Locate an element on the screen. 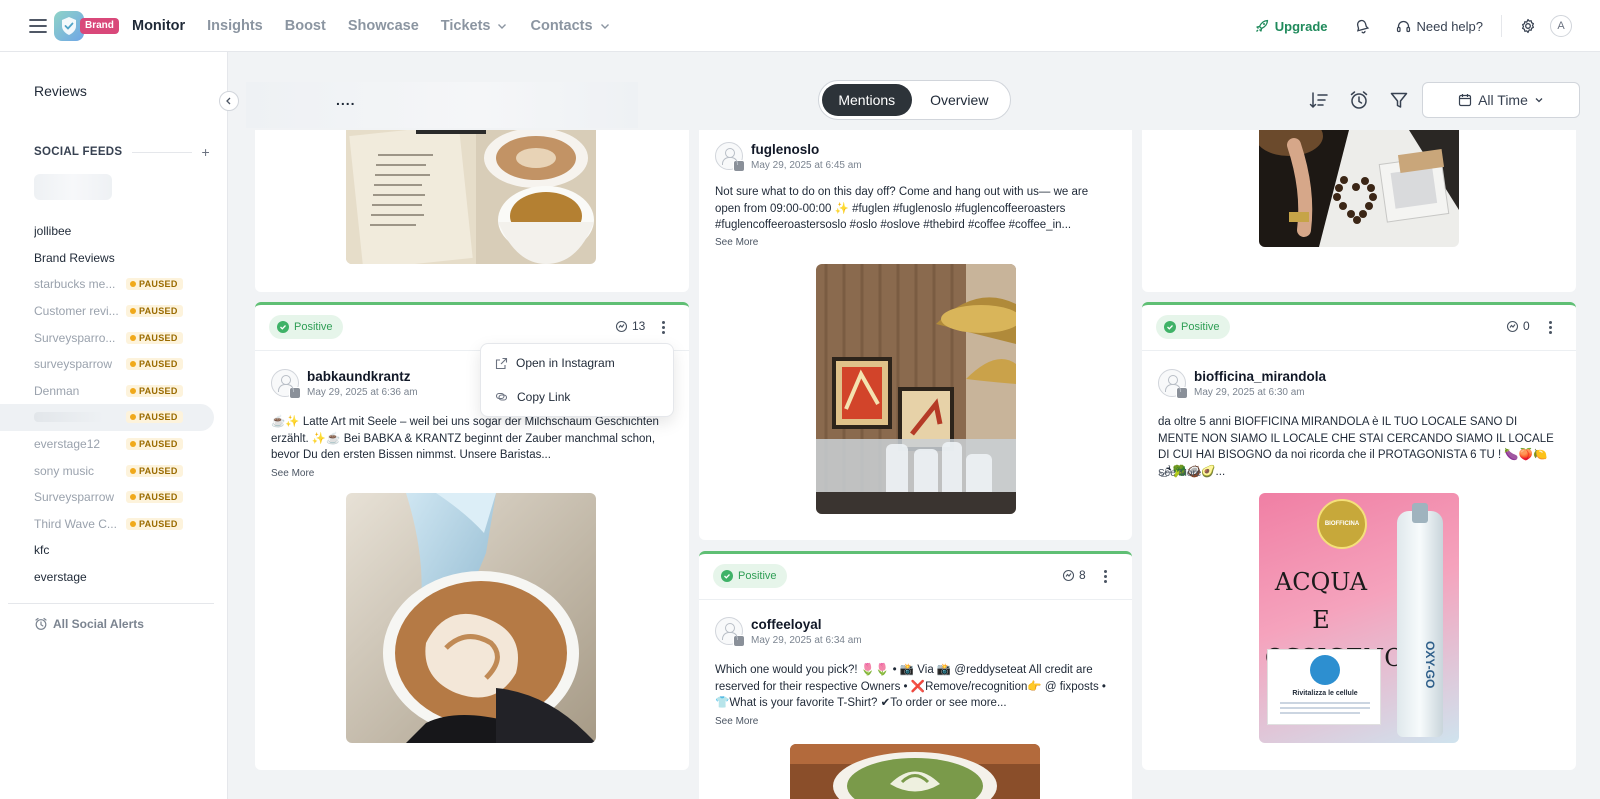 This screenshot has height=799, width=1600. blurred-feed-item is located at coordinates (73, 187).